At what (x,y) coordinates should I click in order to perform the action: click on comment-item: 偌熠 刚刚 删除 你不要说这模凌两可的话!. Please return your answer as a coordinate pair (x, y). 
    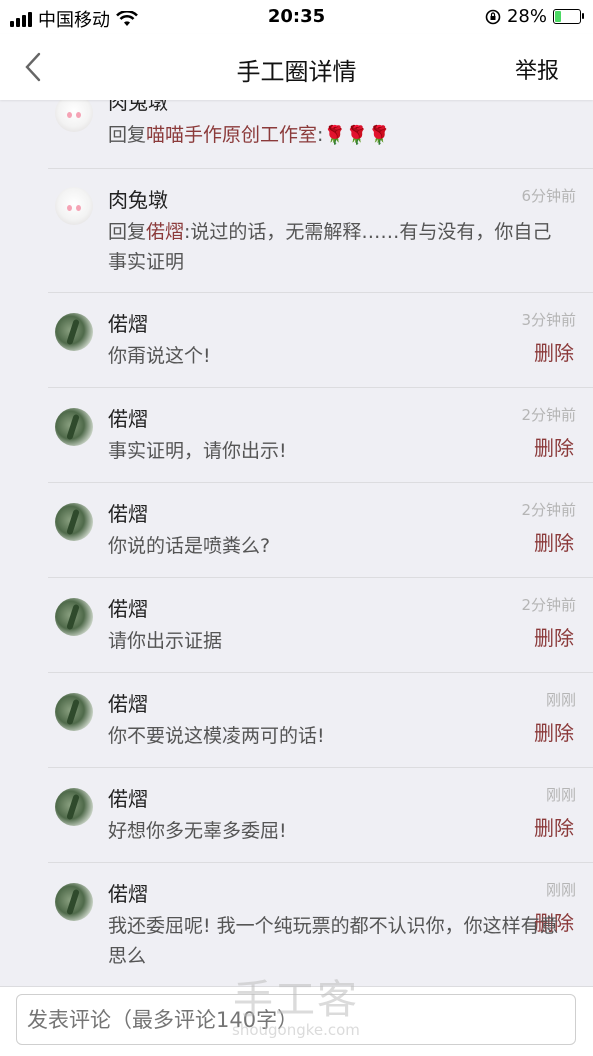
    Looking at the image, I should click on (320, 720).